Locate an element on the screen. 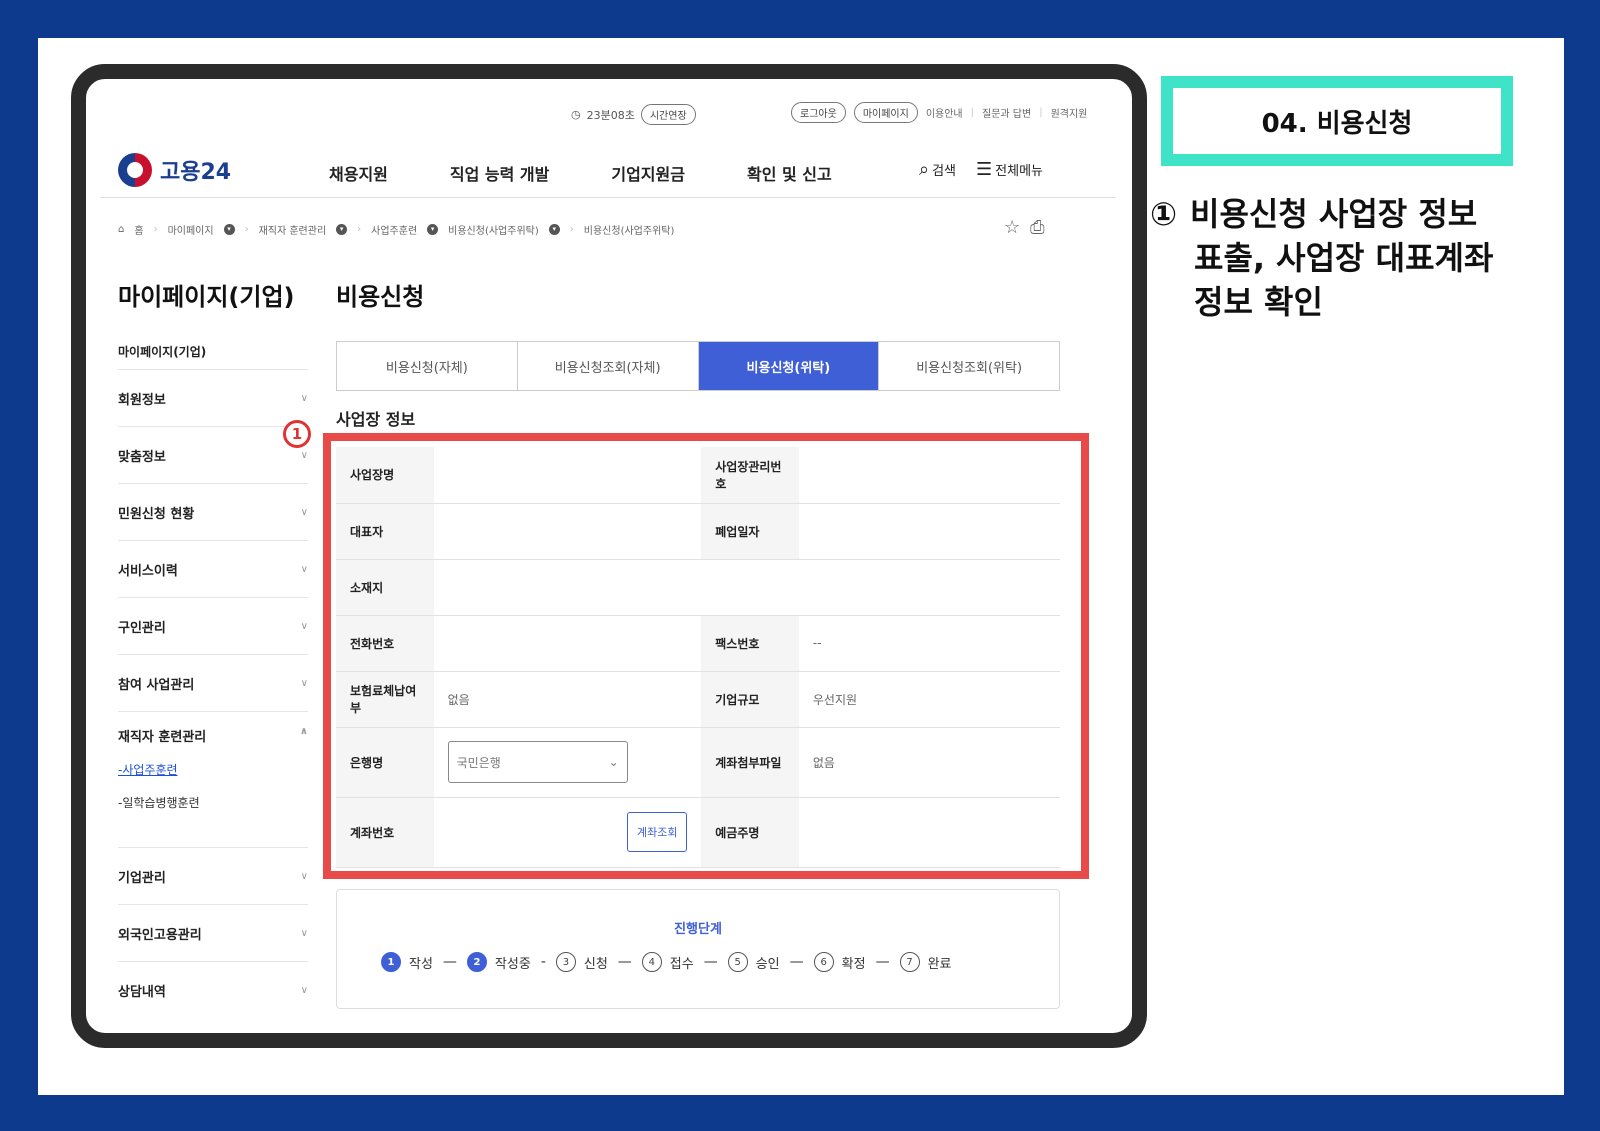 Image resolution: width=1600 pixels, height=1131 pixels. sidebar-item-foreign: 외국인고용관리 ∨ is located at coordinates (213, 932).